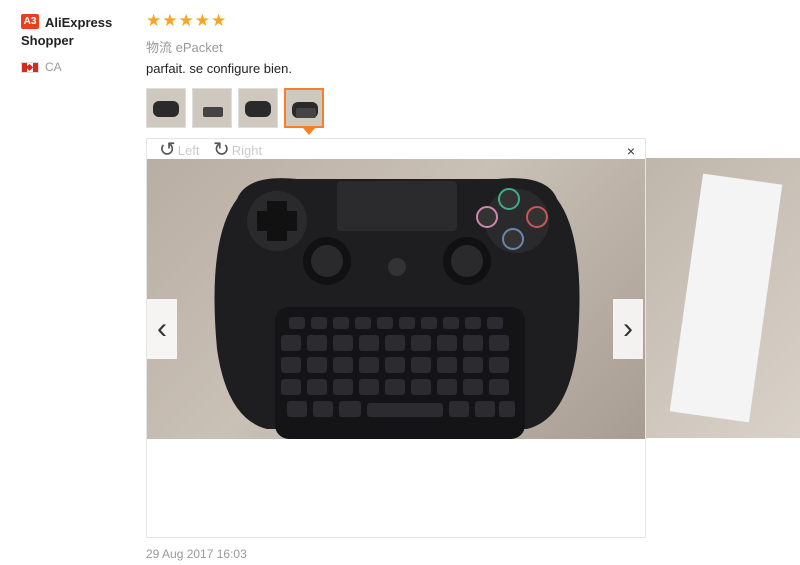 The width and height of the screenshot is (800, 565). What do you see at coordinates (219, 68) in the screenshot?
I see `review-text: parfait. se configure bien.` at bounding box center [219, 68].